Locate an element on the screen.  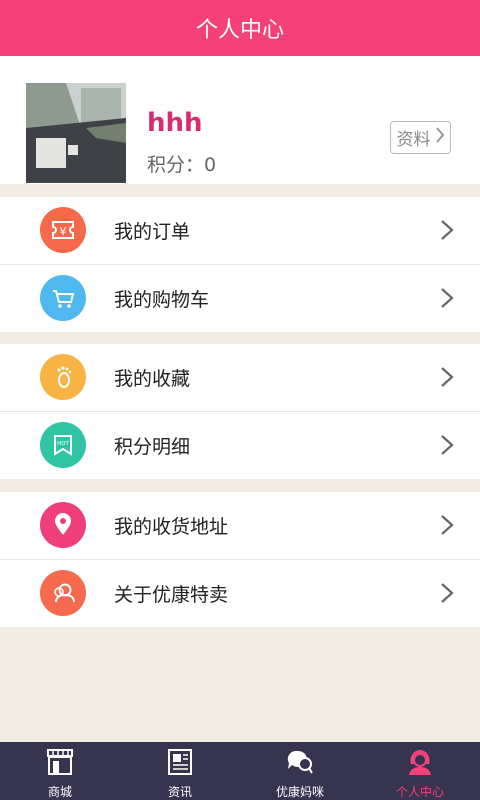
menu-item-orders: ¥ 我的订单 is located at coordinates (240, 231).